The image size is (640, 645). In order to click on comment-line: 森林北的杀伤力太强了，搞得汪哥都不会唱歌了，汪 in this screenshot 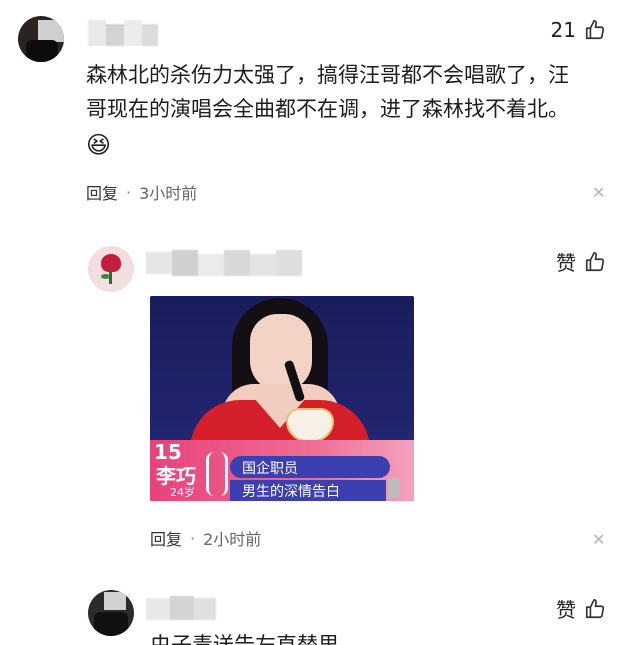, I will do `click(327, 75)`.